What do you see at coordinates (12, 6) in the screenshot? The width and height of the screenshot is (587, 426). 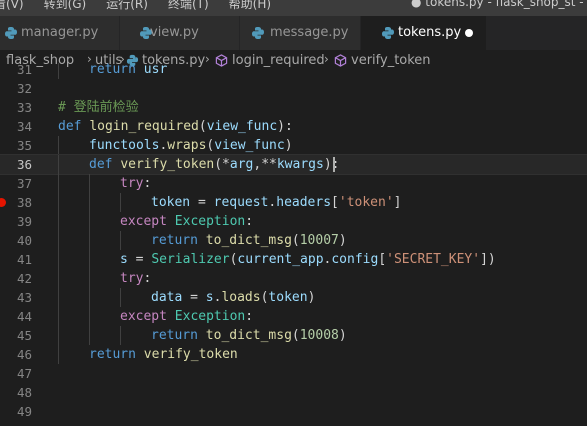 I see `menu-view: 看(V)` at bounding box center [12, 6].